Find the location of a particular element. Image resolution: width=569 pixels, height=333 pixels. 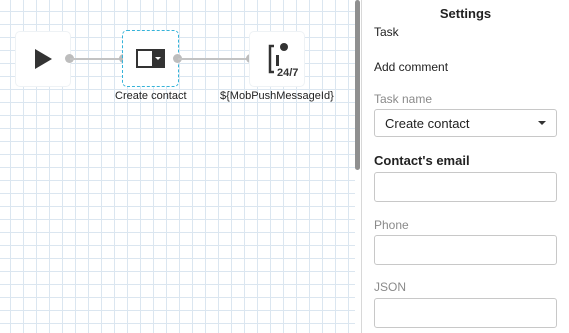

push-node-badge: 24/7 is located at coordinates (288, 73).